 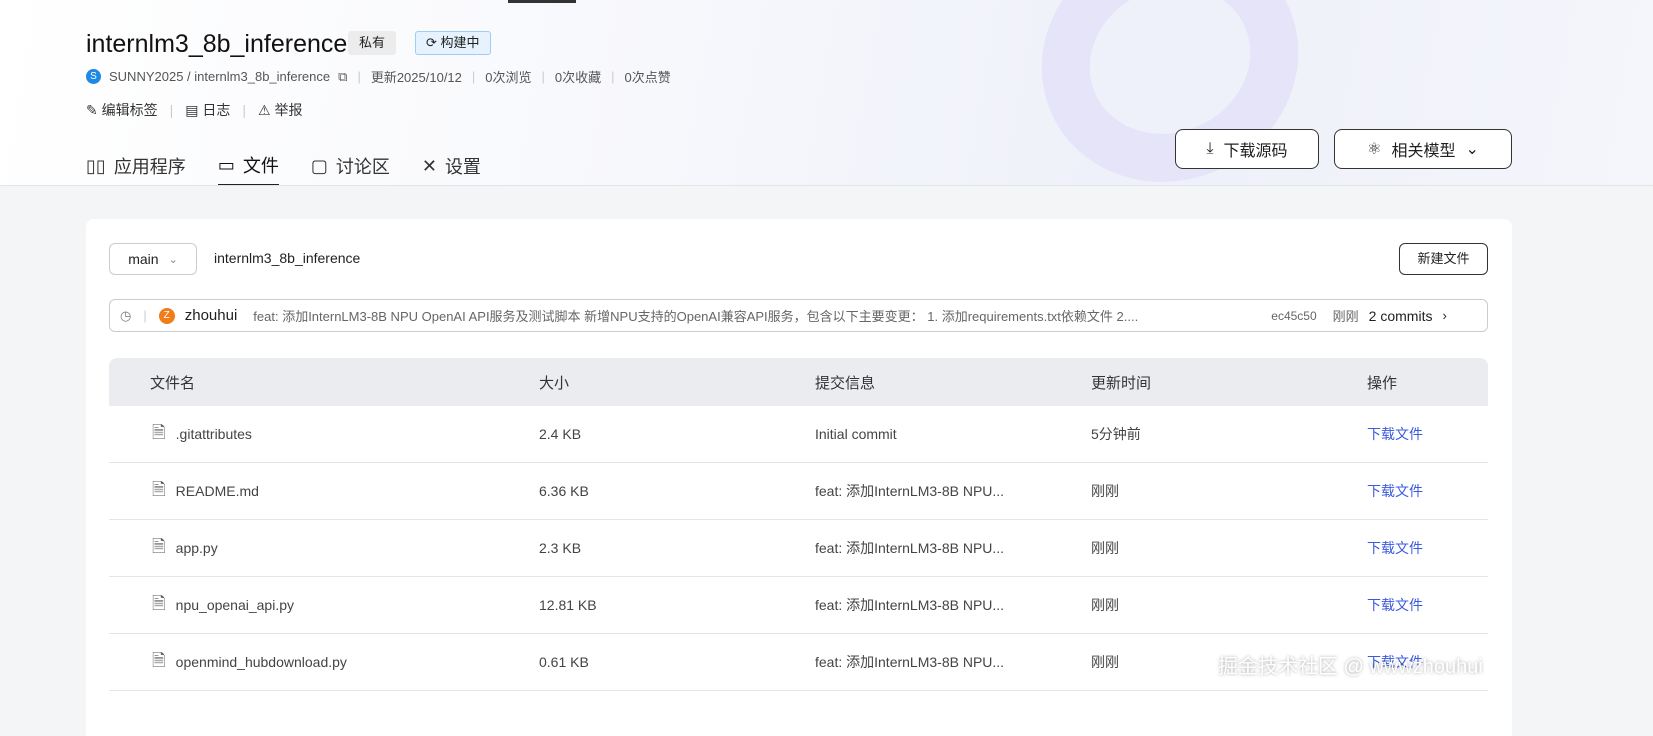 What do you see at coordinates (1247, 149) in the screenshot?
I see `download-source-button: ⤓ 下载源码` at bounding box center [1247, 149].